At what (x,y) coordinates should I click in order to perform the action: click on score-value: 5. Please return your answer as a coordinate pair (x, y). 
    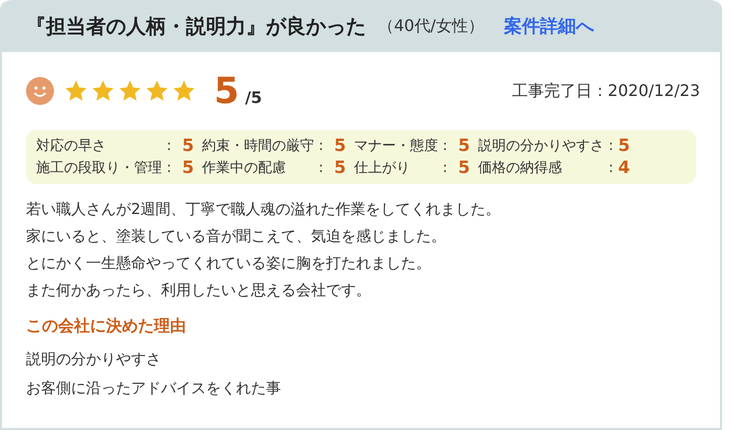
    Looking at the image, I should click on (227, 91).